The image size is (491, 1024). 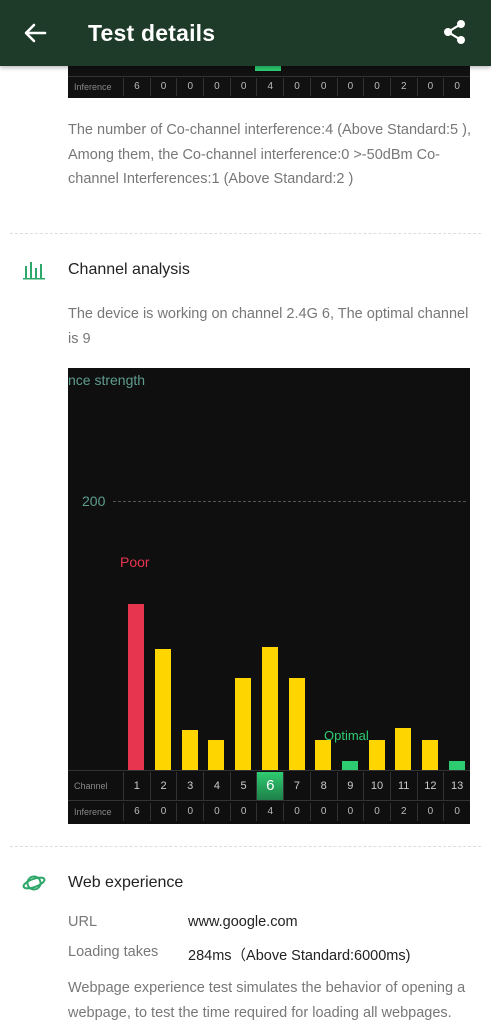 I want to click on arrow-left-icon, so click(x=35, y=33).